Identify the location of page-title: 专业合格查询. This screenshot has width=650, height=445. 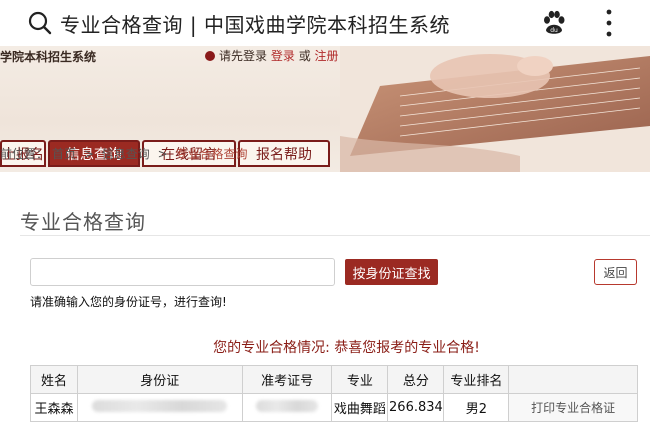
(83, 222).